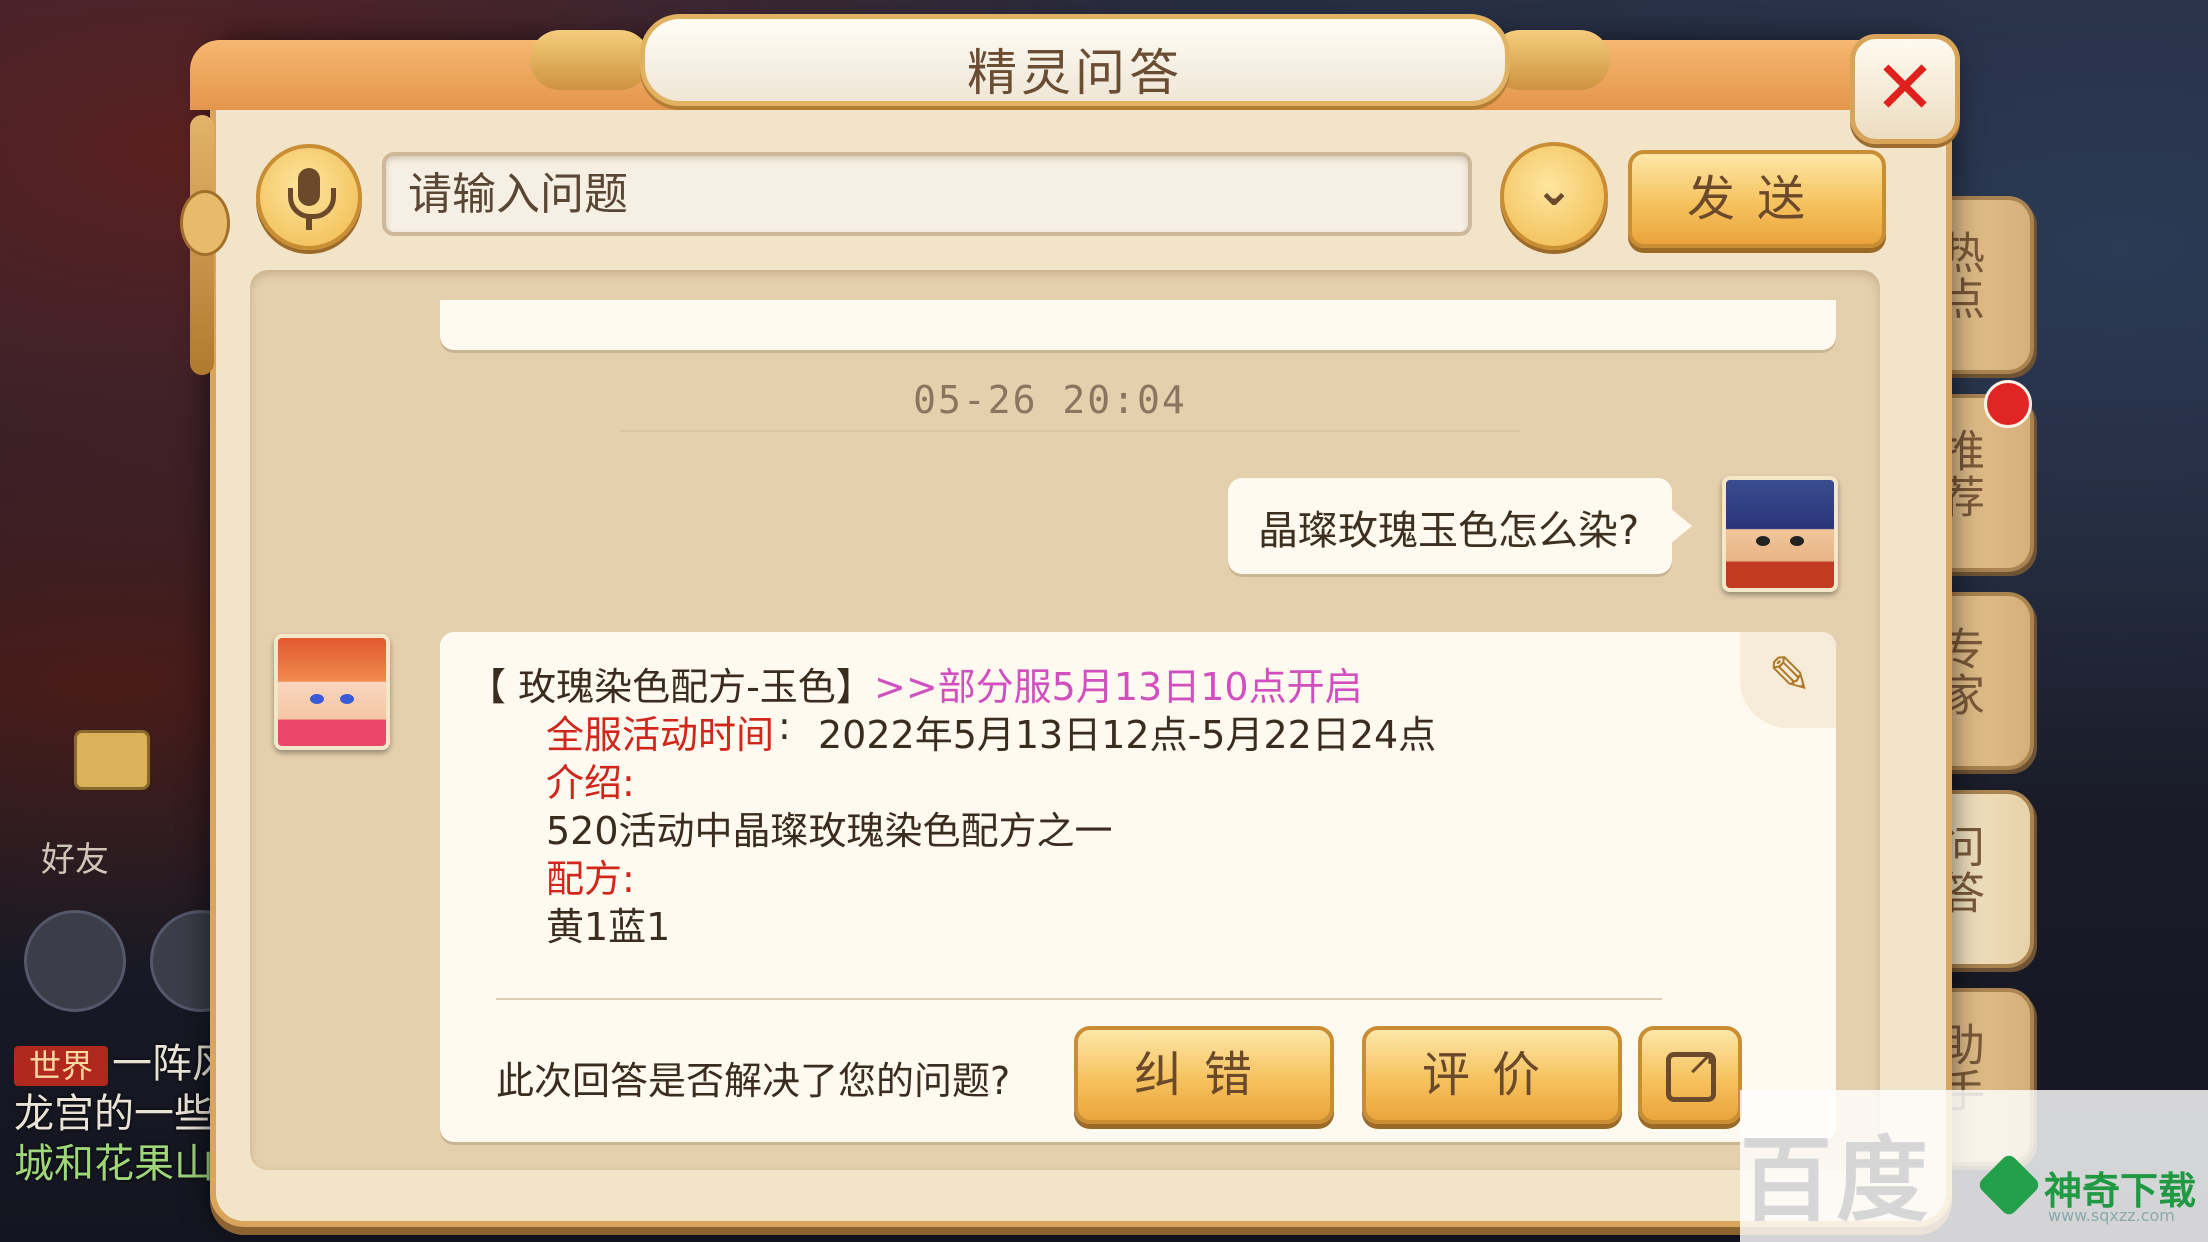  I want to click on mail-icon, so click(112, 760).